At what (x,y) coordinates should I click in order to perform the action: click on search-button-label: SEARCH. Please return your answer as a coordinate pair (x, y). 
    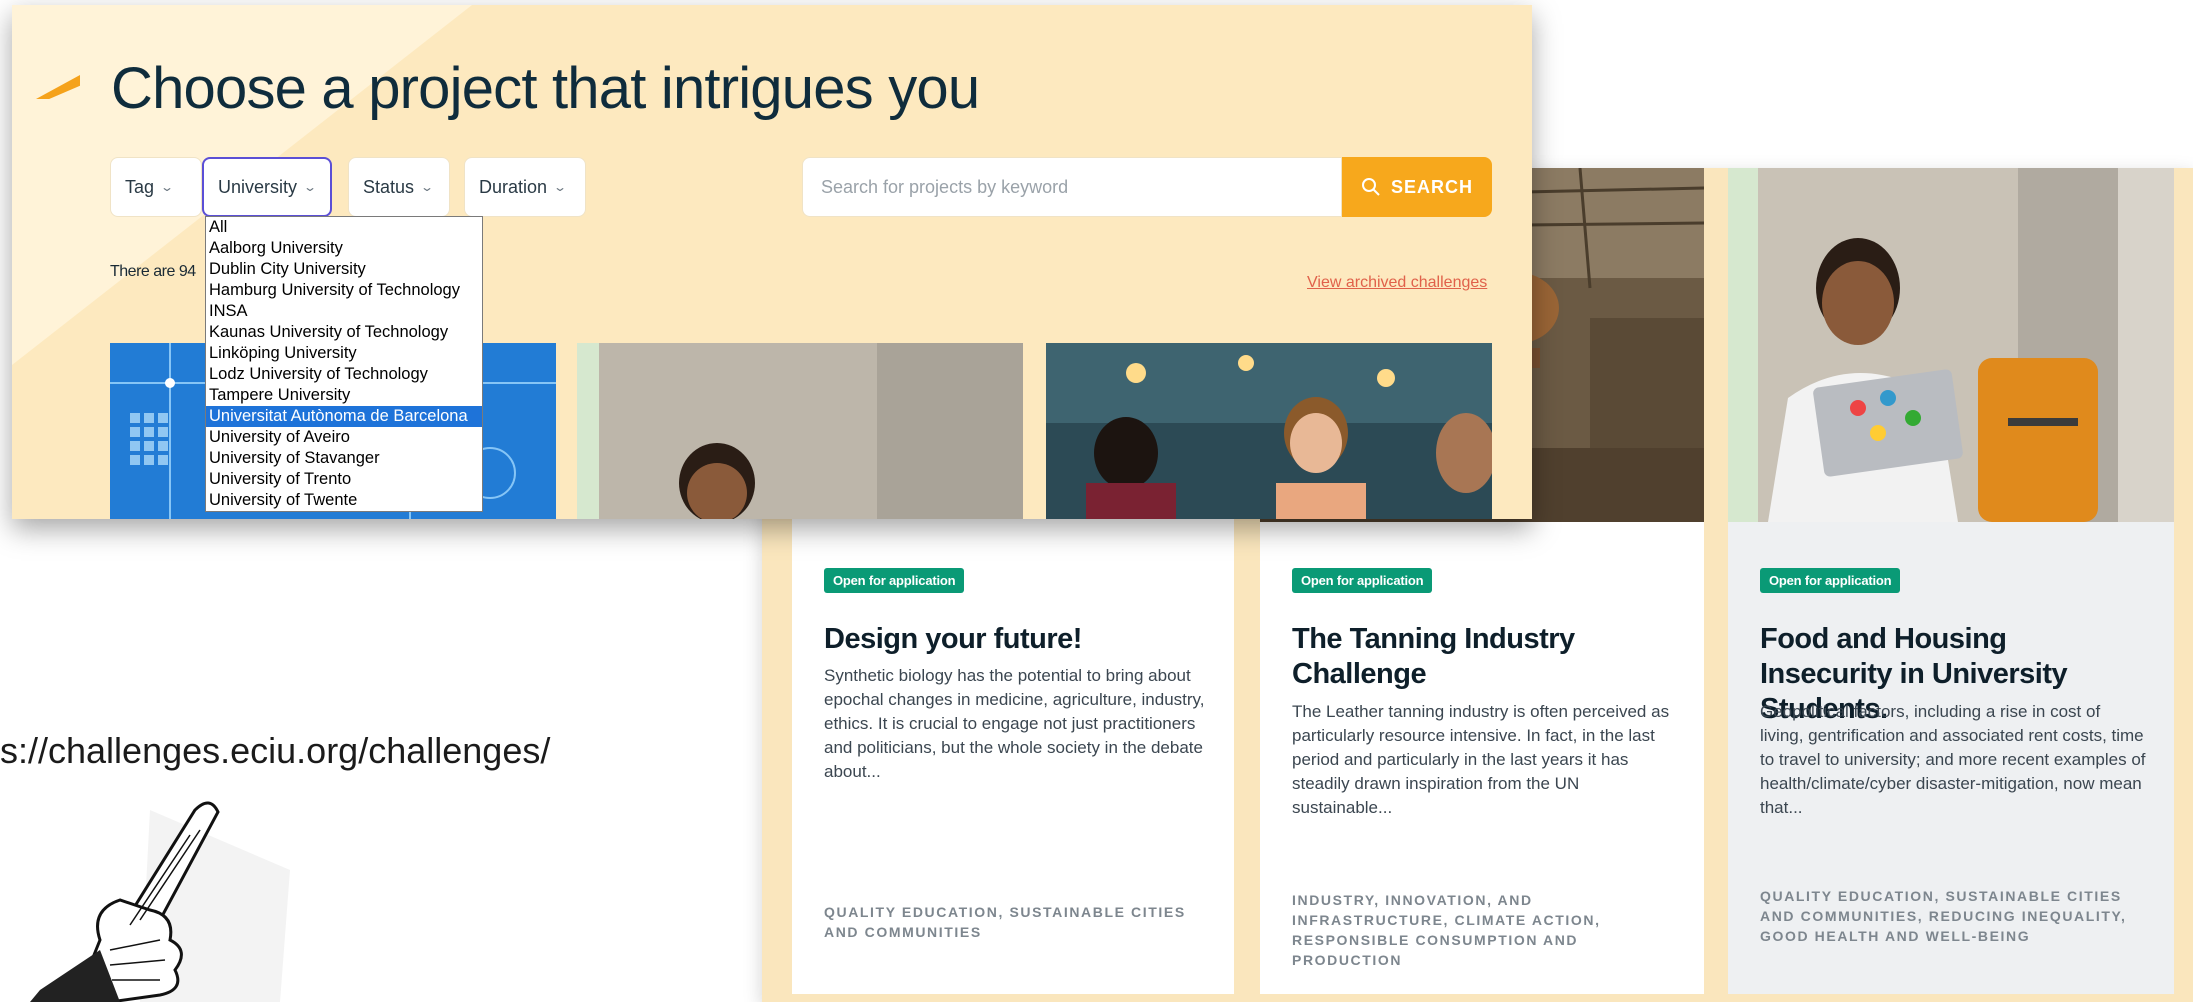
    Looking at the image, I should click on (1431, 186).